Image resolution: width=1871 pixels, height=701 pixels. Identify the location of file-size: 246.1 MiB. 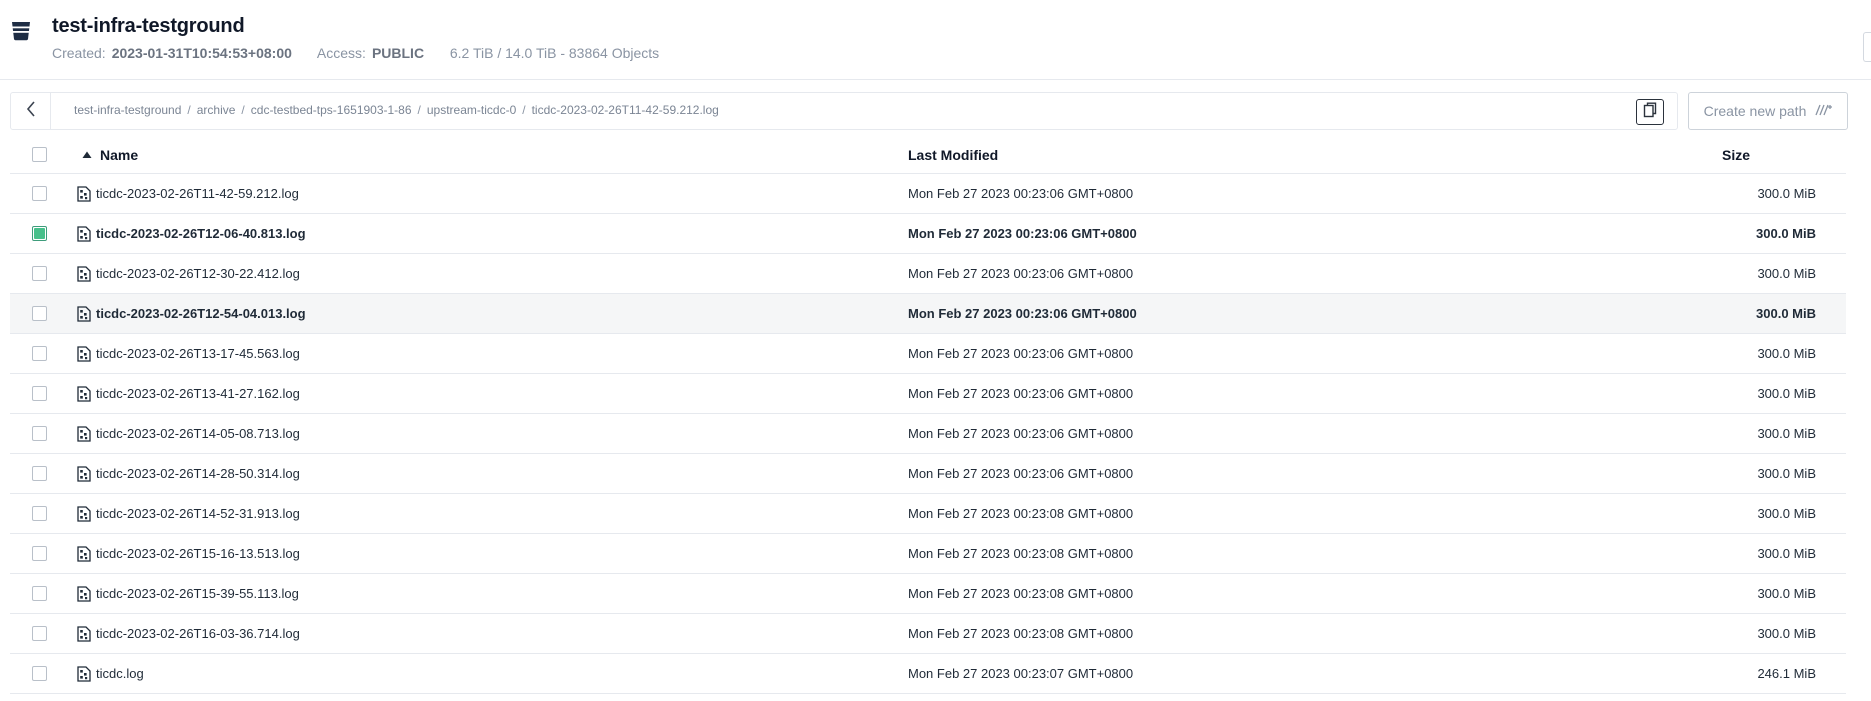
(1786, 673).